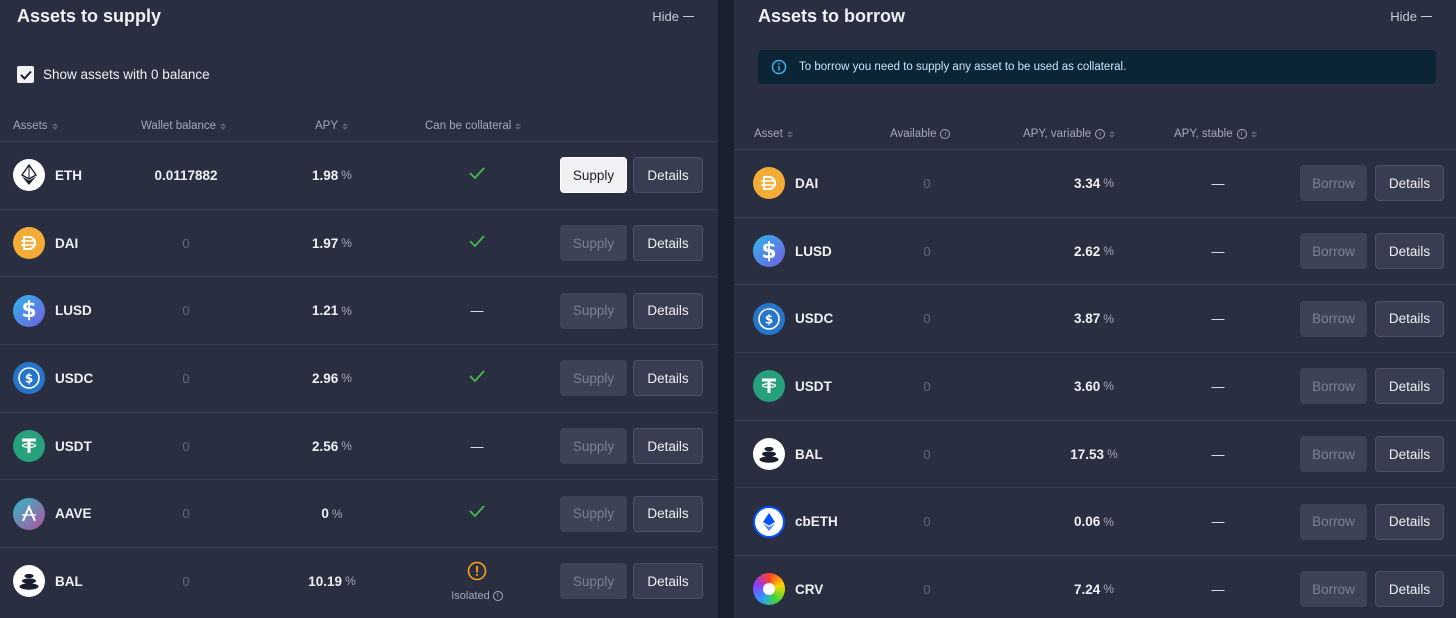  What do you see at coordinates (1069, 134) in the screenshot?
I see `header-apy-variable: APY, variable i` at bounding box center [1069, 134].